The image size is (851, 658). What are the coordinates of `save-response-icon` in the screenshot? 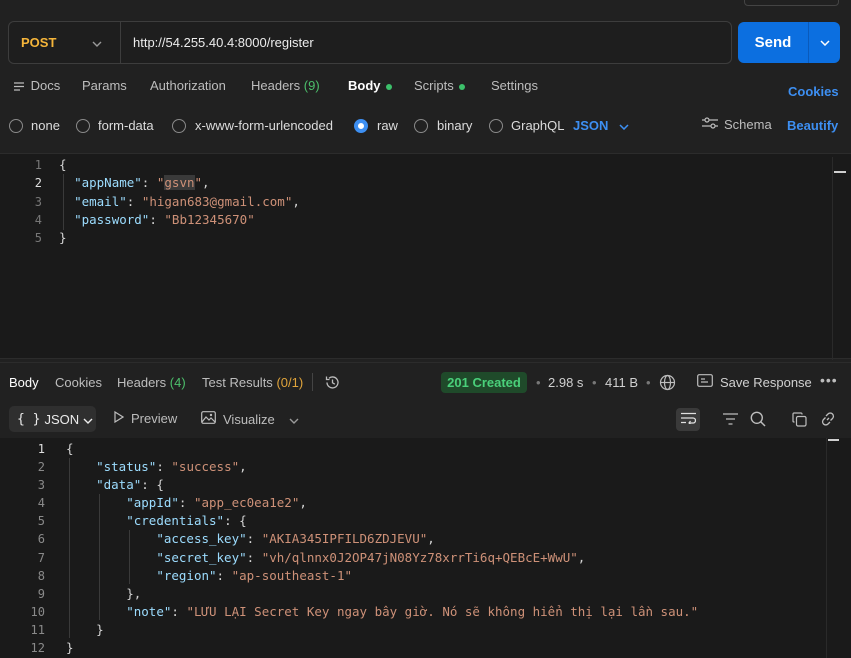 It's located at (705, 382).